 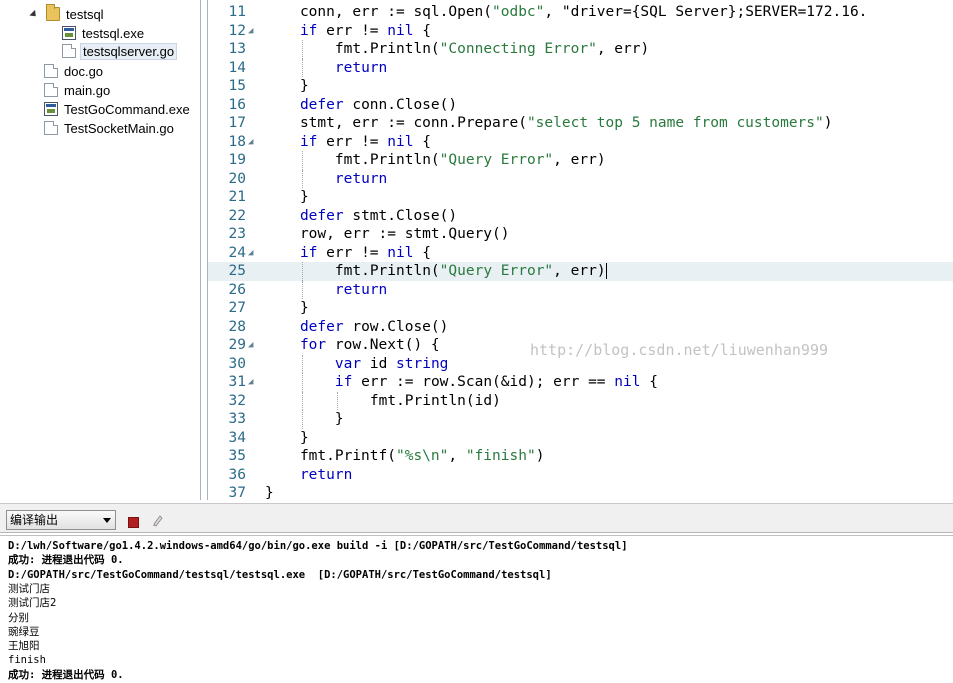 What do you see at coordinates (84, 71) in the screenshot?
I see `tree-item-label: doc.go` at bounding box center [84, 71].